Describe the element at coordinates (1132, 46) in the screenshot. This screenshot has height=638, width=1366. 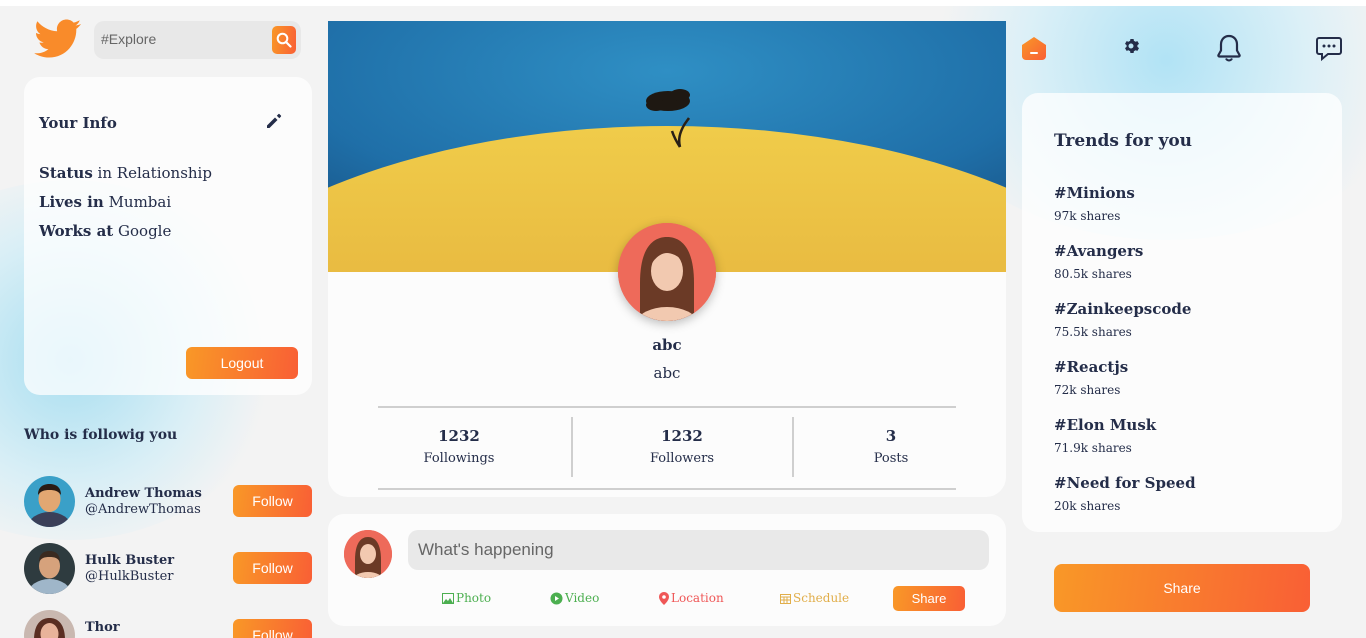
I see `gear-icon` at that location.